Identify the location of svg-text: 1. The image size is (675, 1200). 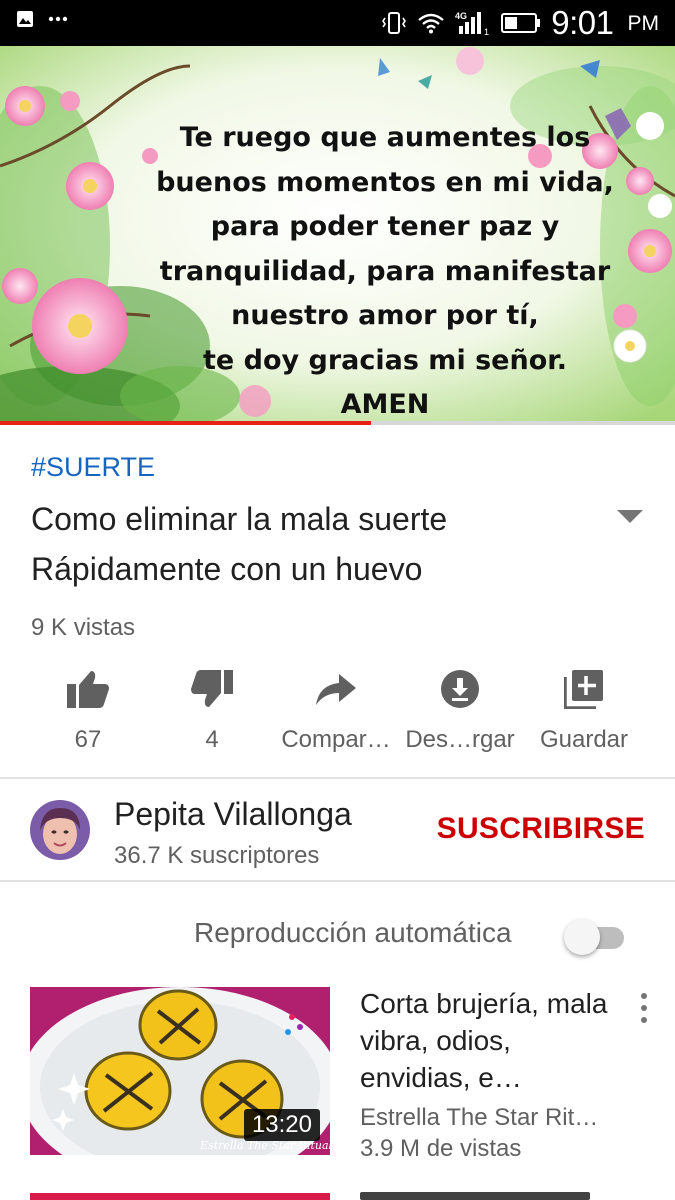
(486, 31).